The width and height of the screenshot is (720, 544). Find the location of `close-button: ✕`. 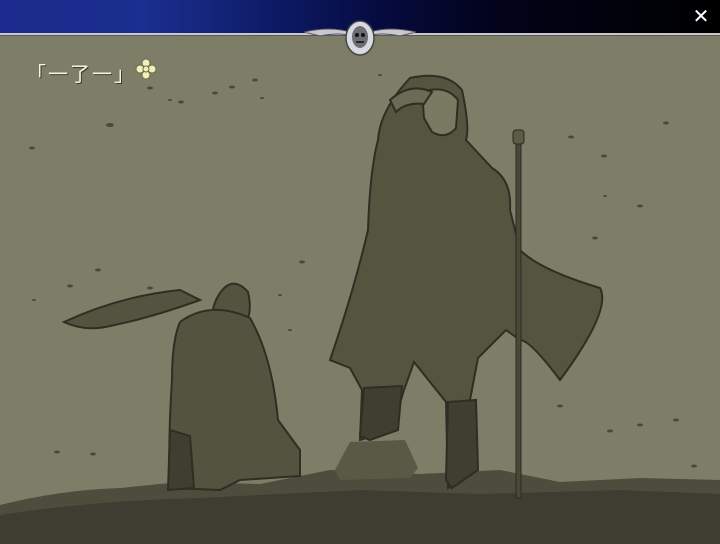

close-button: ✕ is located at coordinates (701, 16).